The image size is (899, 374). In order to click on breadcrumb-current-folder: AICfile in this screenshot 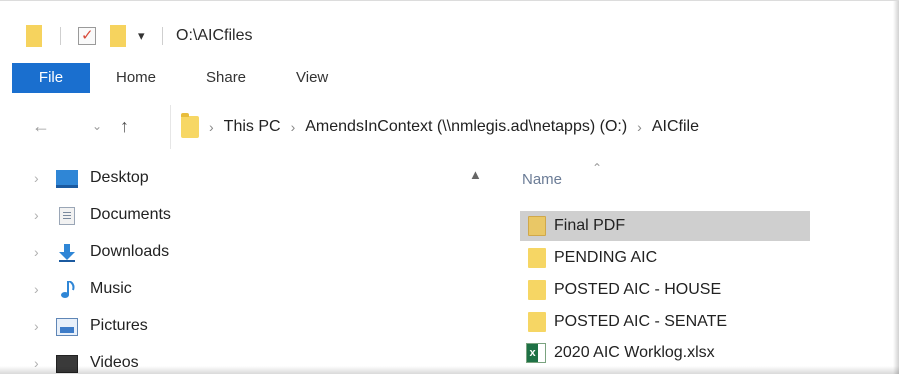, I will do `click(675, 127)`.